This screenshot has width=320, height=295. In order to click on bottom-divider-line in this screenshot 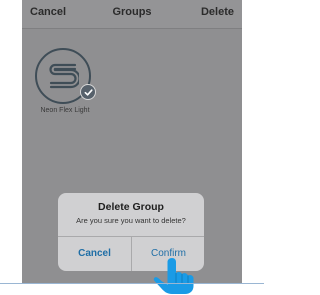, I will do `click(132, 283)`.